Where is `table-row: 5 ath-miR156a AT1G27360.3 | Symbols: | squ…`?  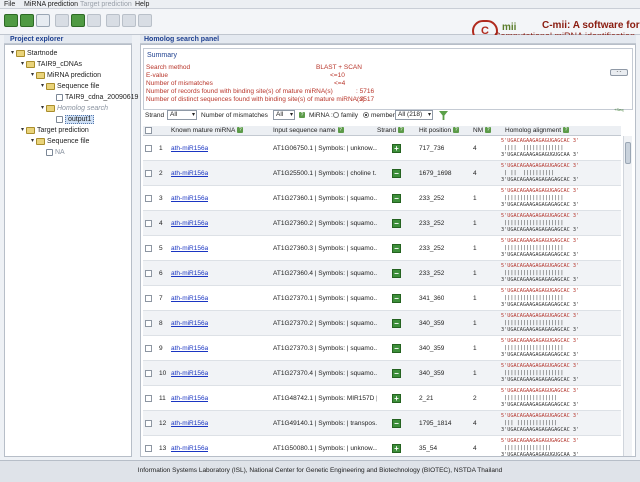 table-row: 5 ath-miR156a AT1G27360.3 | Symbols: | squ… is located at coordinates (382, 248).